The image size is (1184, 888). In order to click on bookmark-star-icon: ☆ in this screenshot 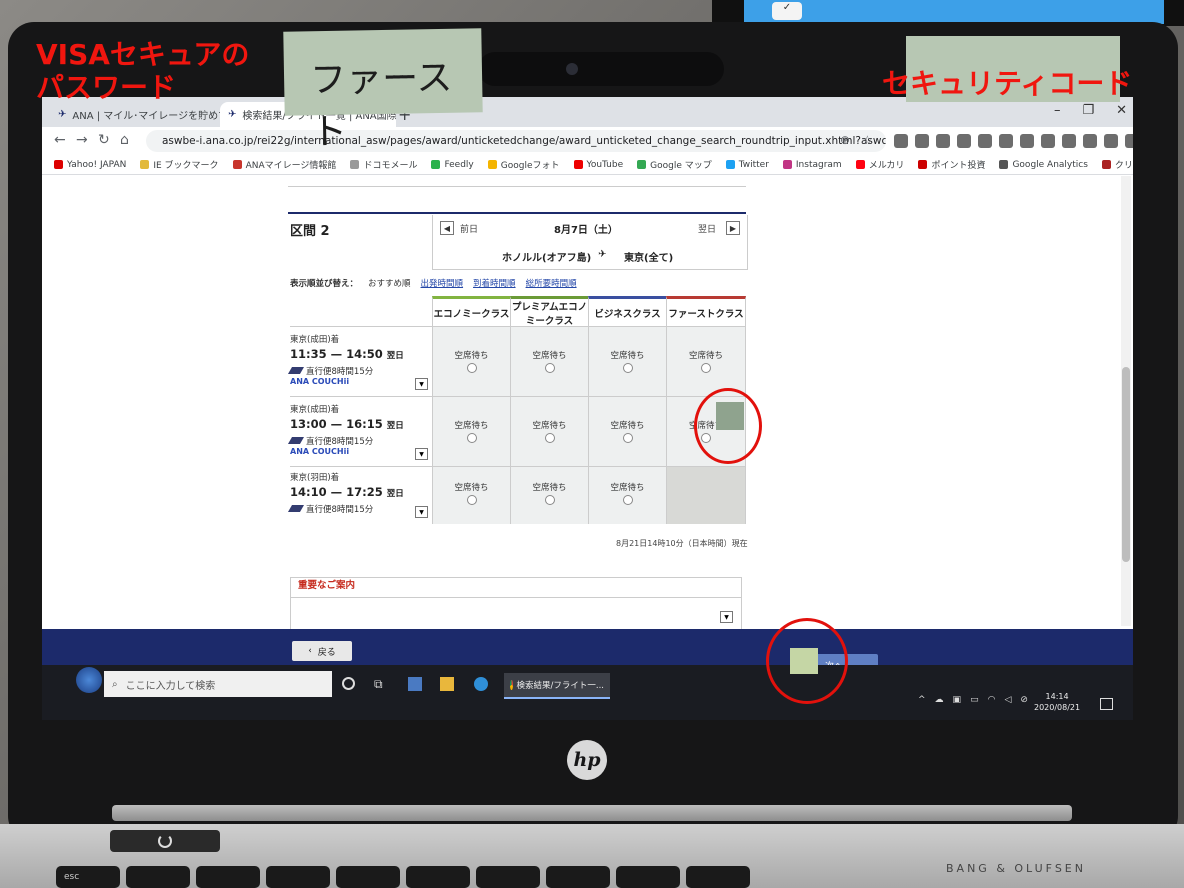, I will do `click(867, 140)`.